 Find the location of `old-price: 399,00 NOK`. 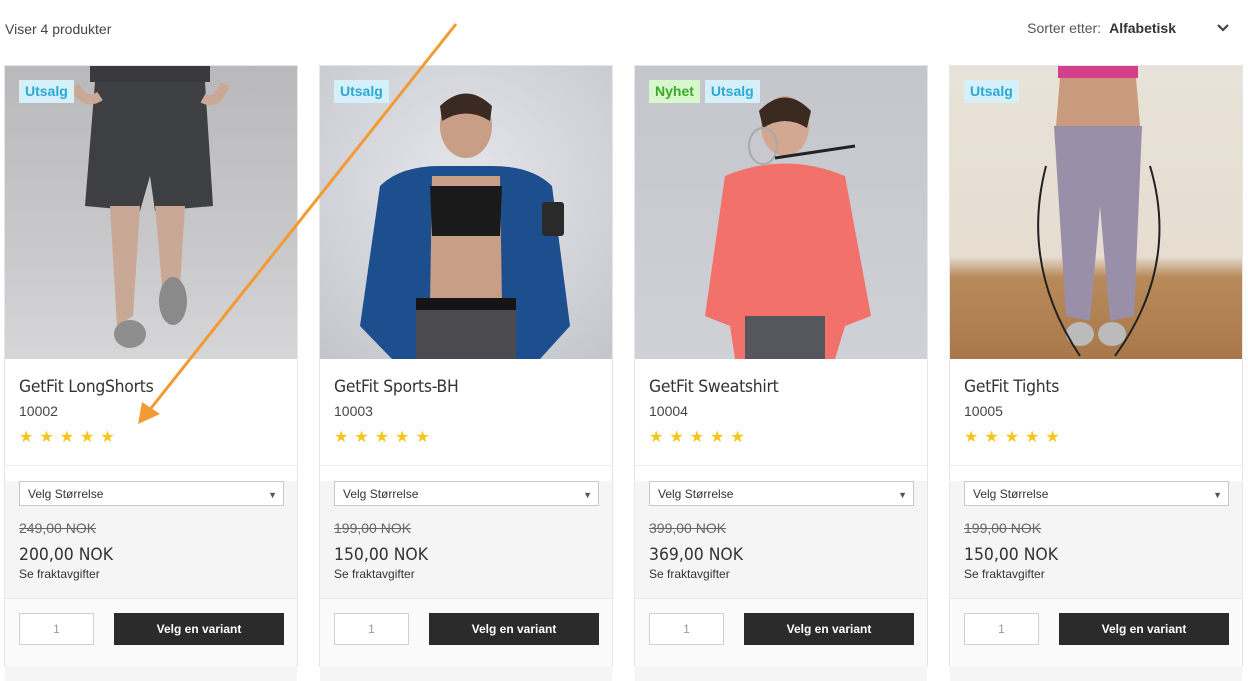

old-price: 399,00 NOK is located at coordinates (688, 528).